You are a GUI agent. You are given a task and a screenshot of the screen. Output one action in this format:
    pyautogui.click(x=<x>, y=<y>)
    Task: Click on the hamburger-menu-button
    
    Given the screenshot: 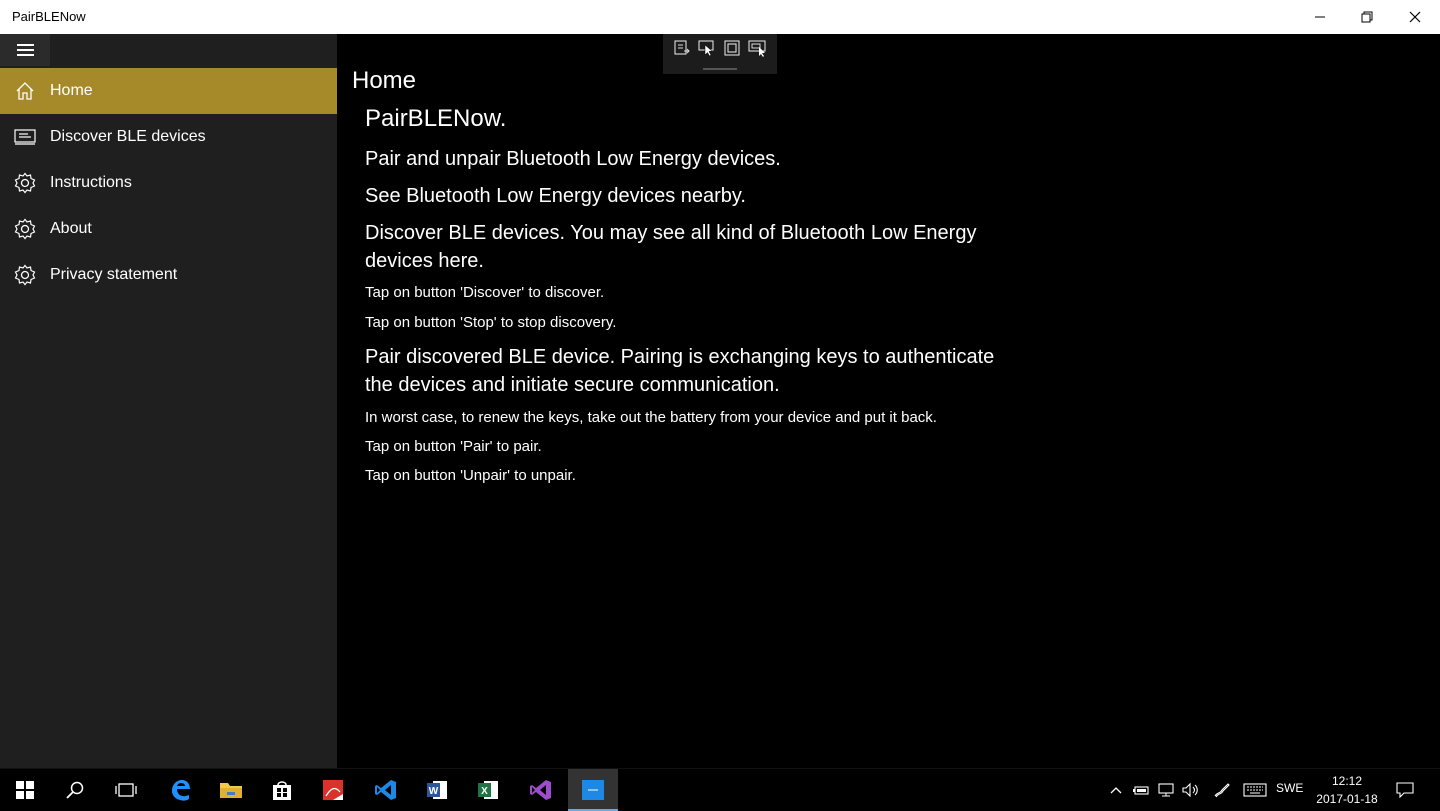 What is the action you would take?
    pyautogui.click(x=25, y=50)
    